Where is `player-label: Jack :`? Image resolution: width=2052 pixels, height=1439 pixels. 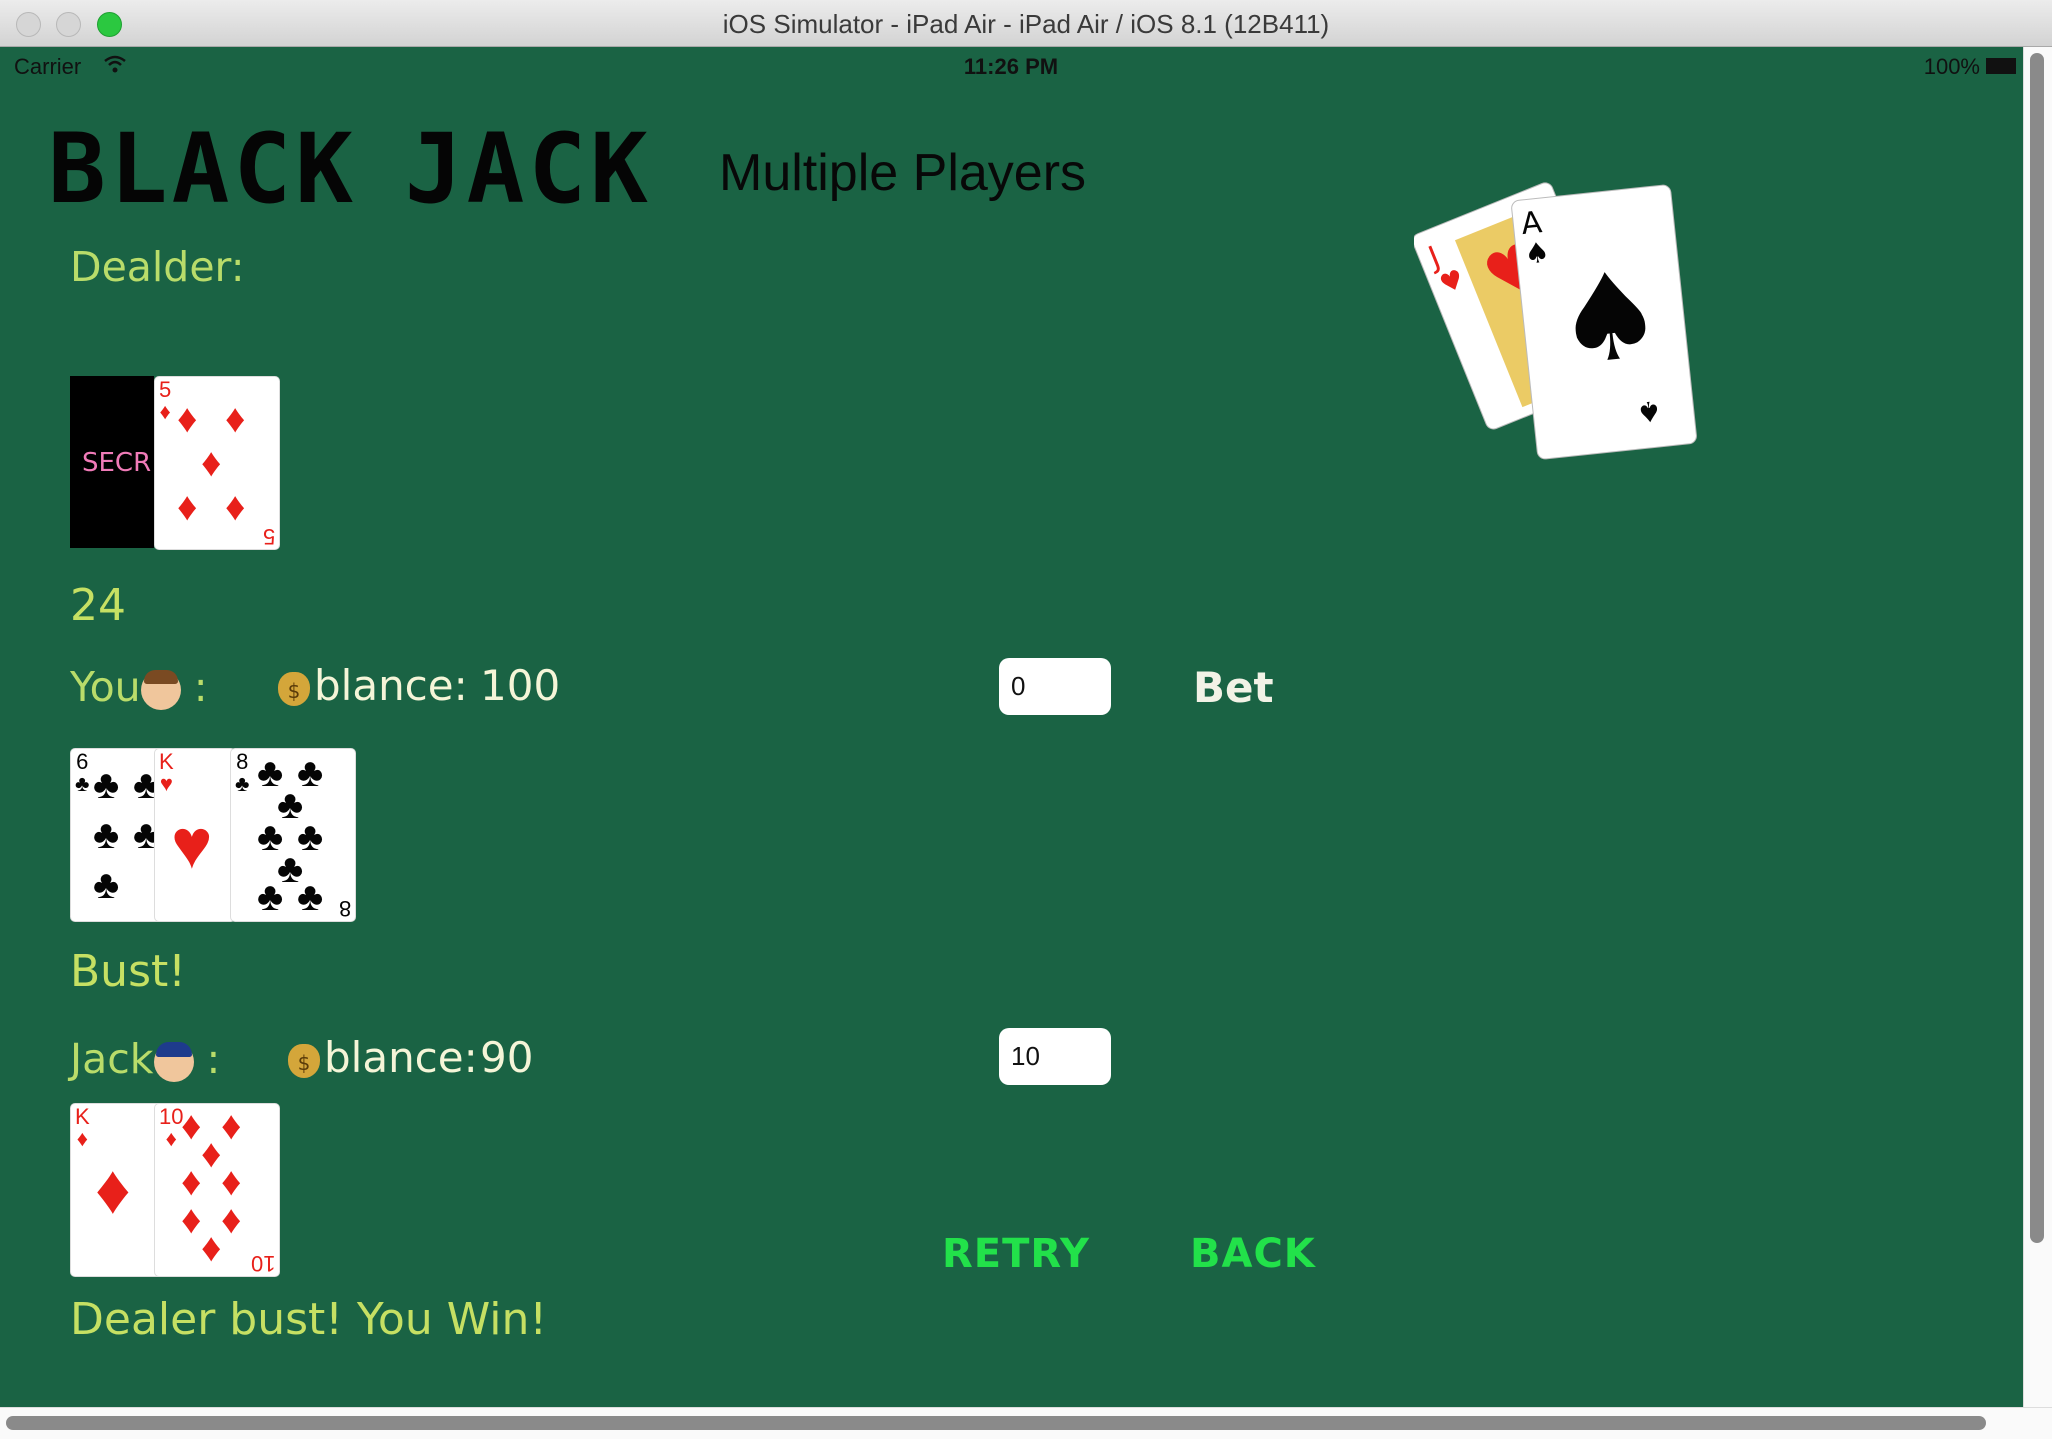
player-label: Jack : is located at coordinates (145, 1059).